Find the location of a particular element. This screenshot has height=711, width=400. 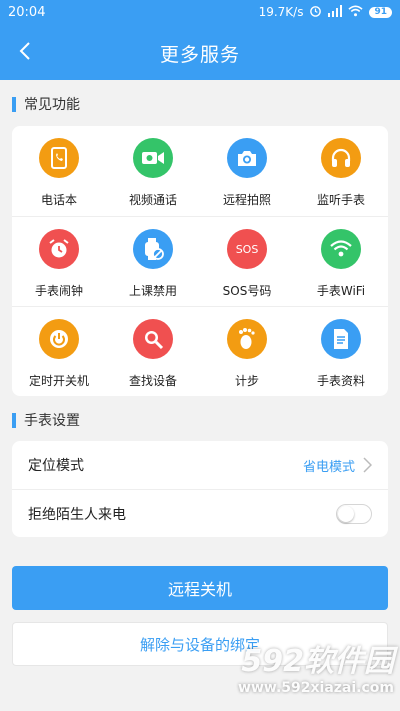

section-title-common-text: 常见功能 is located at coordinates (52, 105).